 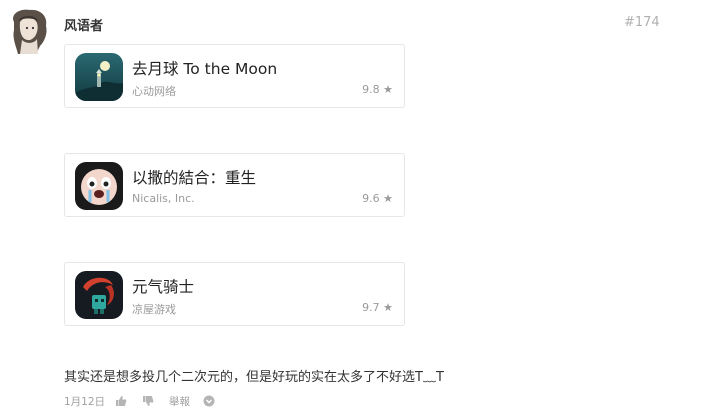 I want to click on app-rating: 9.6 ★, so click(x=377, y=198).